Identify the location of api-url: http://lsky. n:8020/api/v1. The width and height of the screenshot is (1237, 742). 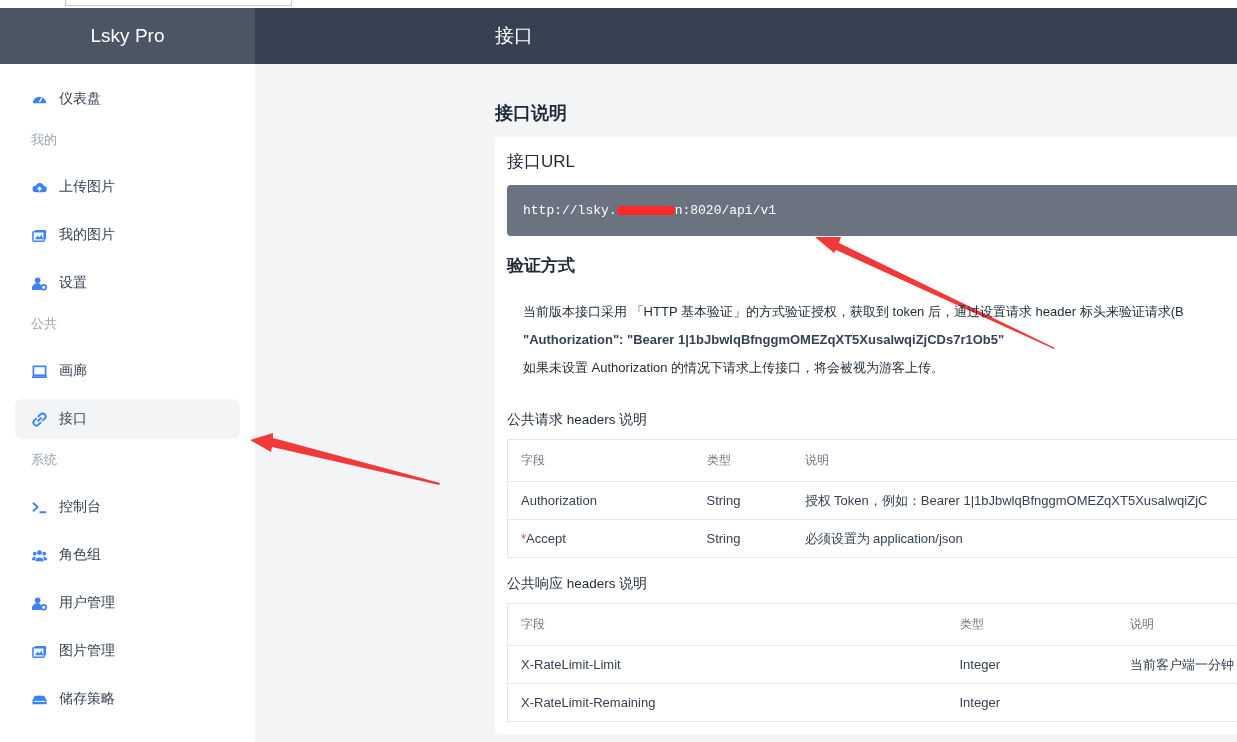
(650, 210).